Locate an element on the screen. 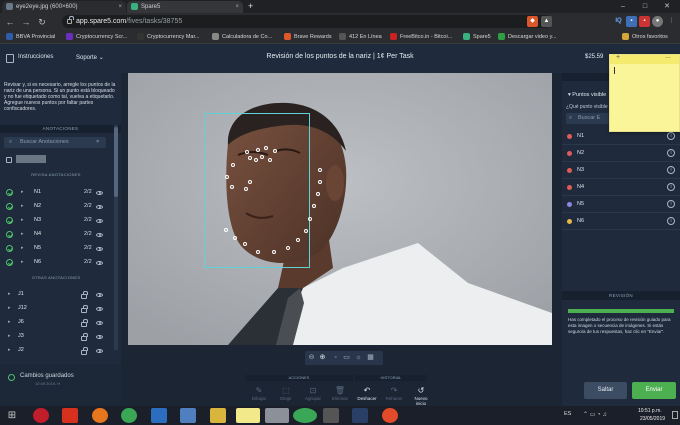 This screenshot has width=680, height=425. instructions-link: Instrucciones is located at coordinates (35, 57).